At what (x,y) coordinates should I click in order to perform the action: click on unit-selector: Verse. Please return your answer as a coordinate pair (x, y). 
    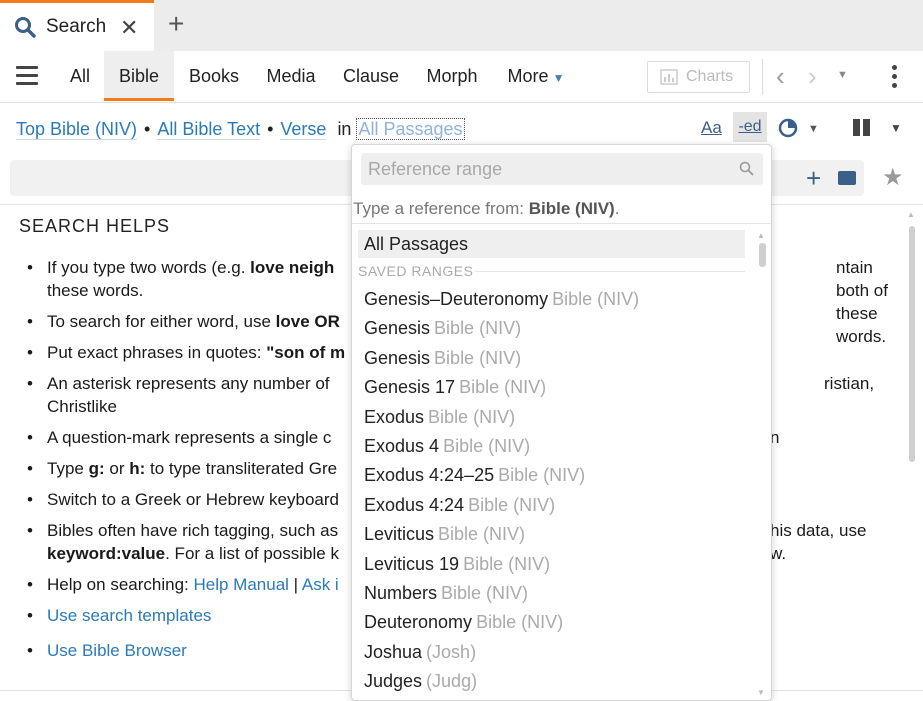
    Looking at the image, I should click on (303, 129).